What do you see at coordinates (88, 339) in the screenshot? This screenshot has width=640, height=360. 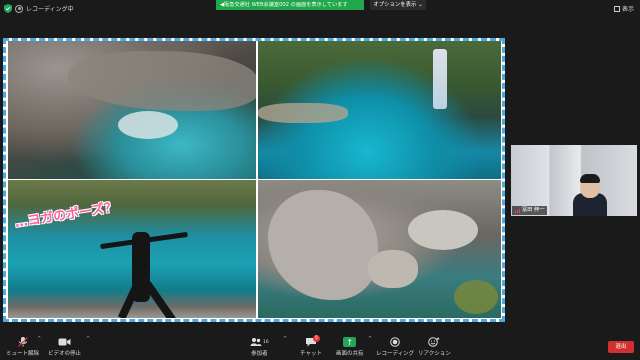 I see `video-options-chevron-icon: ^` at bounding box center [88, 339].